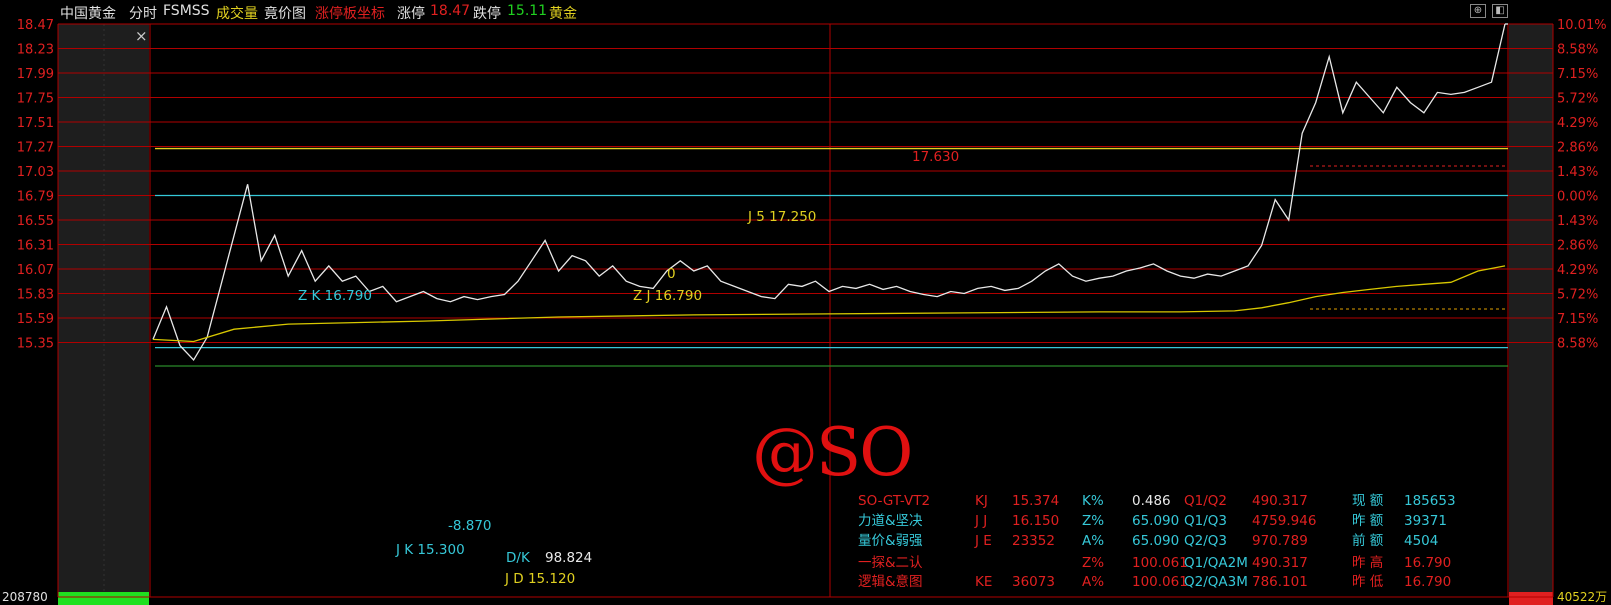  I want to click on info-cell: 量价&弱强, so click(890, 541).